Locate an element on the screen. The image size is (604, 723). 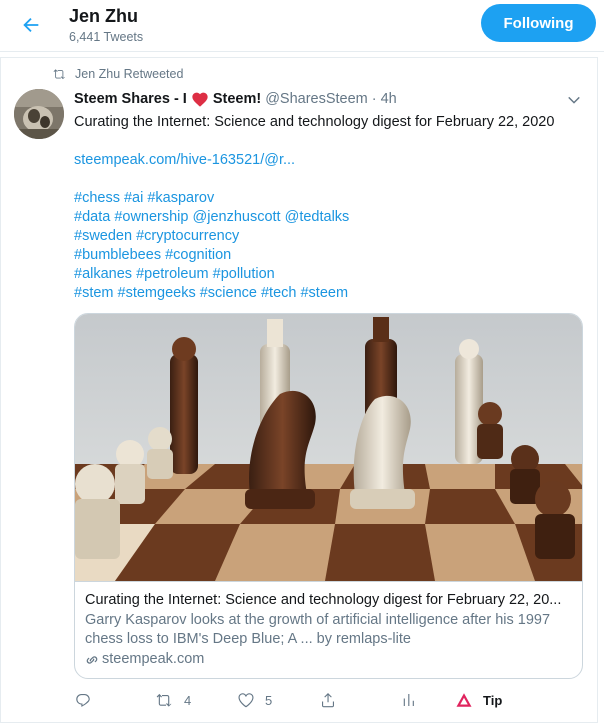
hashtag-line-5: #alkanes #petroleum #pollution is located at coordinates (174, 274).